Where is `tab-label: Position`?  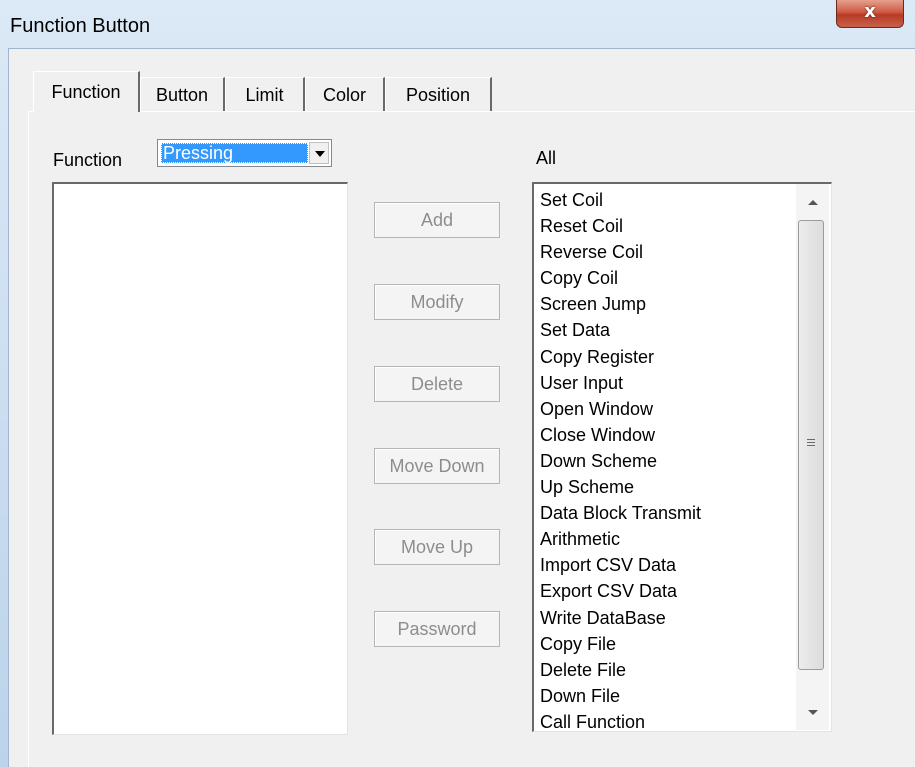 tab-label: Position is located at coordinates (438, 95).